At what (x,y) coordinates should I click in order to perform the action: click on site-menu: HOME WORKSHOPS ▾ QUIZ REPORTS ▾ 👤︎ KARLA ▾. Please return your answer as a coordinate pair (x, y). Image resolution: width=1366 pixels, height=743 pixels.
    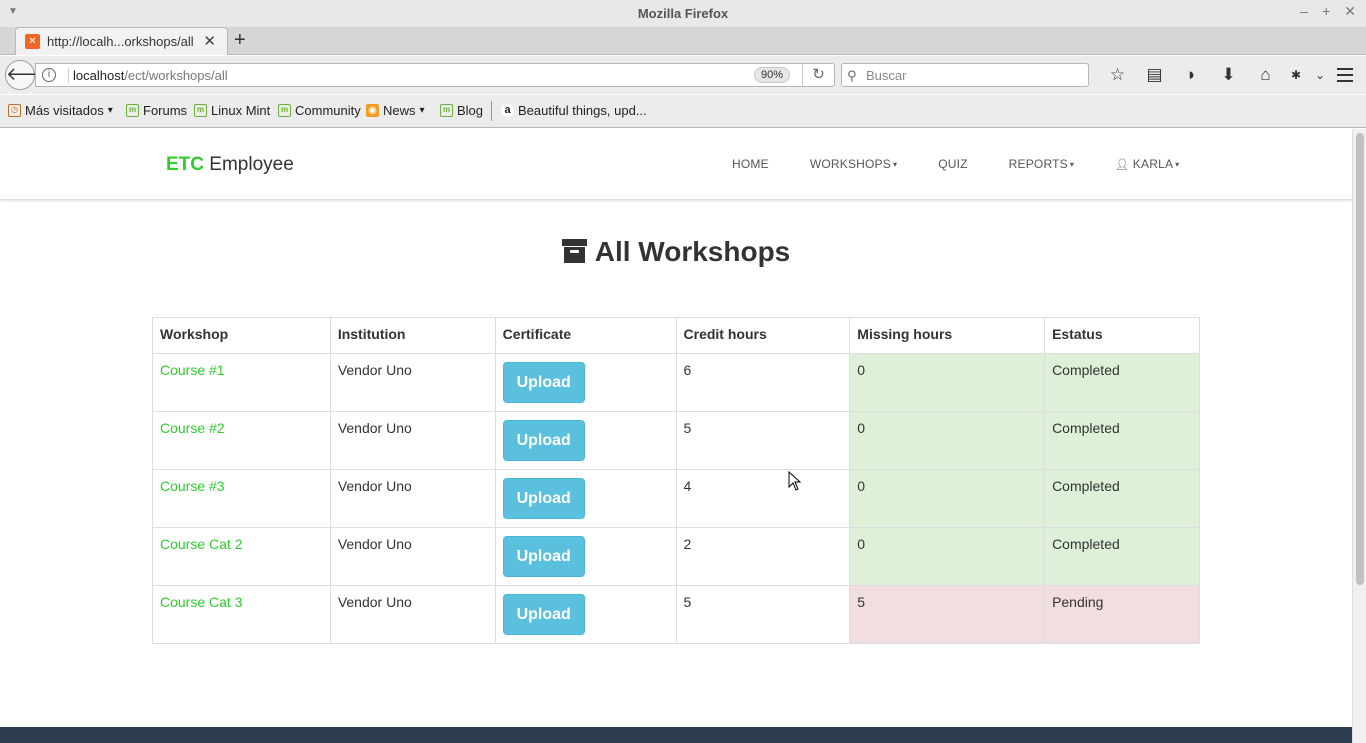
    Looking at the image, I should click on (955, 164).